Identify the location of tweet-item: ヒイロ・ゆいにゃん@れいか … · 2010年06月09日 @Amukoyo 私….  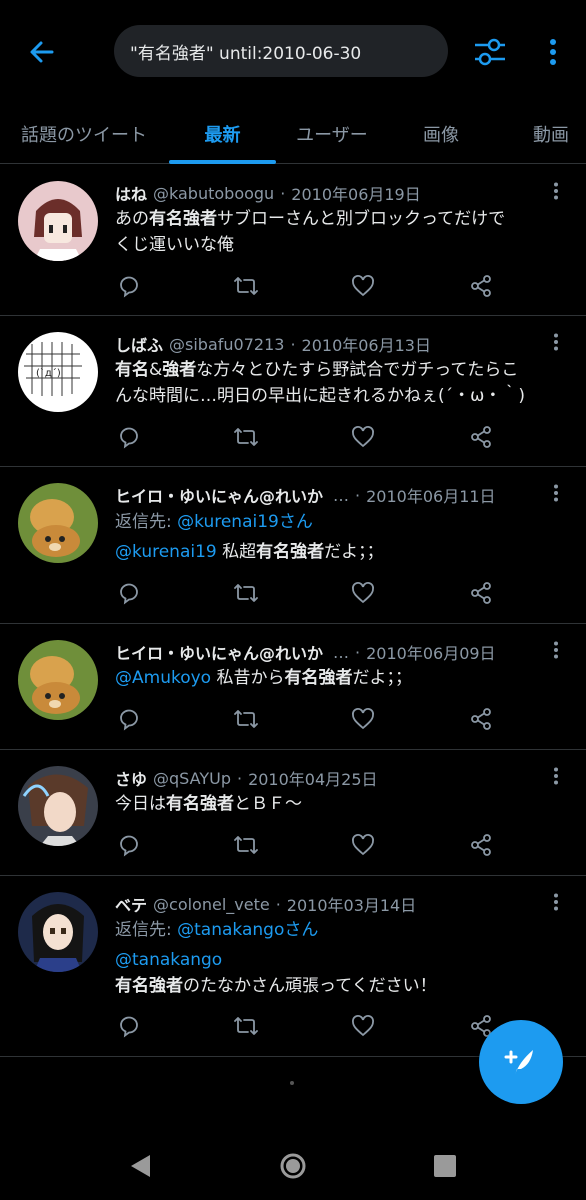
(293, 687).